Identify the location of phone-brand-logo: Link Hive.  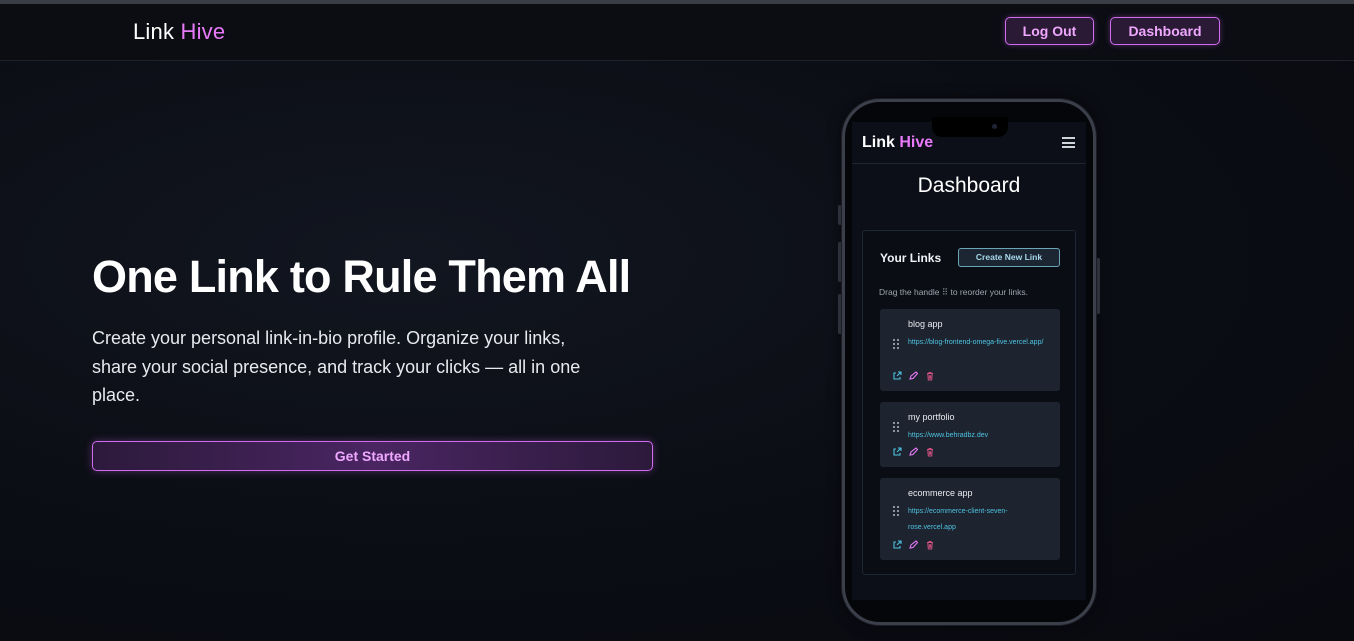
(897, 143).